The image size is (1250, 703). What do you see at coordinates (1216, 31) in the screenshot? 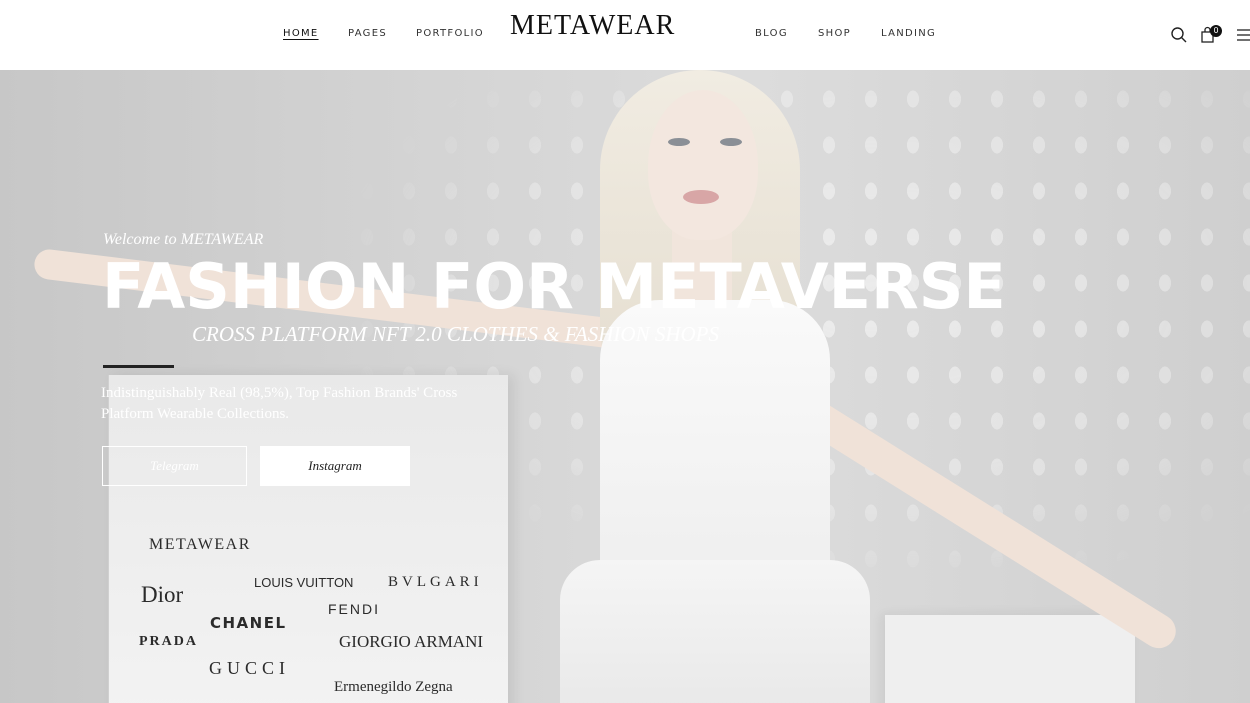
I see `cart-count-badge: 0` at bounding box center [1216, 31].